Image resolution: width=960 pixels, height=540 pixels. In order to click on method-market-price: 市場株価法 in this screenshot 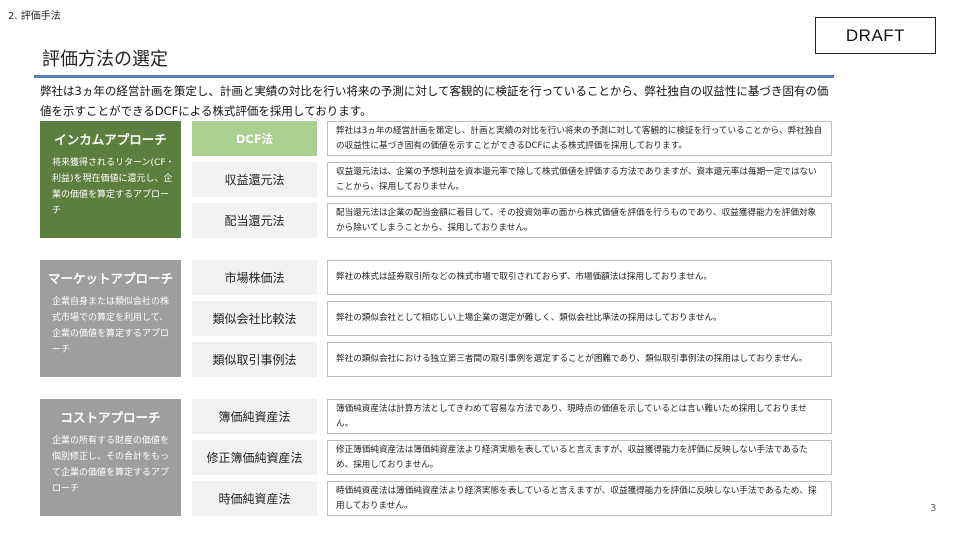, I will do `click(254, 277)`.